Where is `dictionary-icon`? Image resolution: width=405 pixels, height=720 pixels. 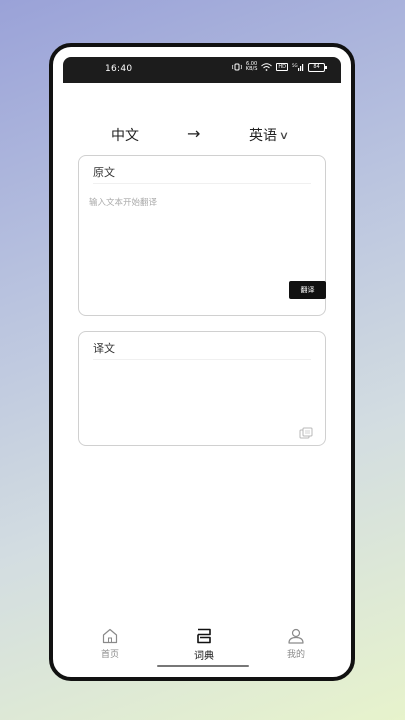 dictionary-icon is located at coordinates (204, 636).